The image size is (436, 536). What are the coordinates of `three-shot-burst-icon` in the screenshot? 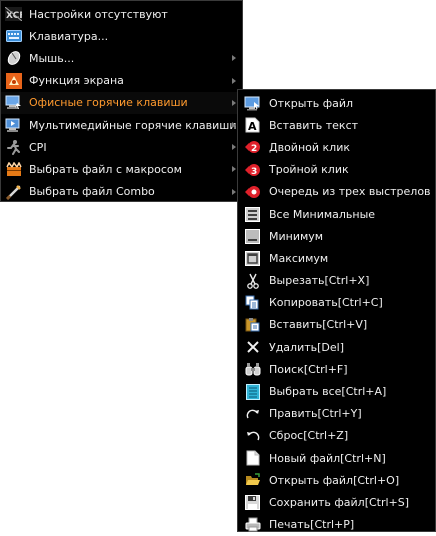 It's located at (252, 192).